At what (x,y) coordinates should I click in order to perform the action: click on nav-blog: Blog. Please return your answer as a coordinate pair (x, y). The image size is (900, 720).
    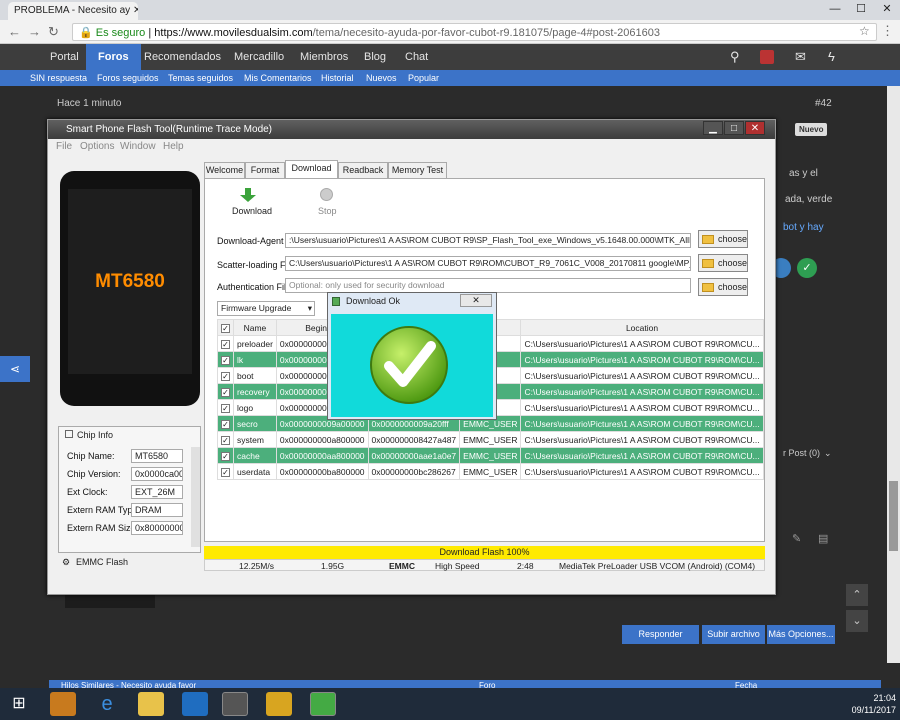
    Looking at the image, I should click on (375, 57).